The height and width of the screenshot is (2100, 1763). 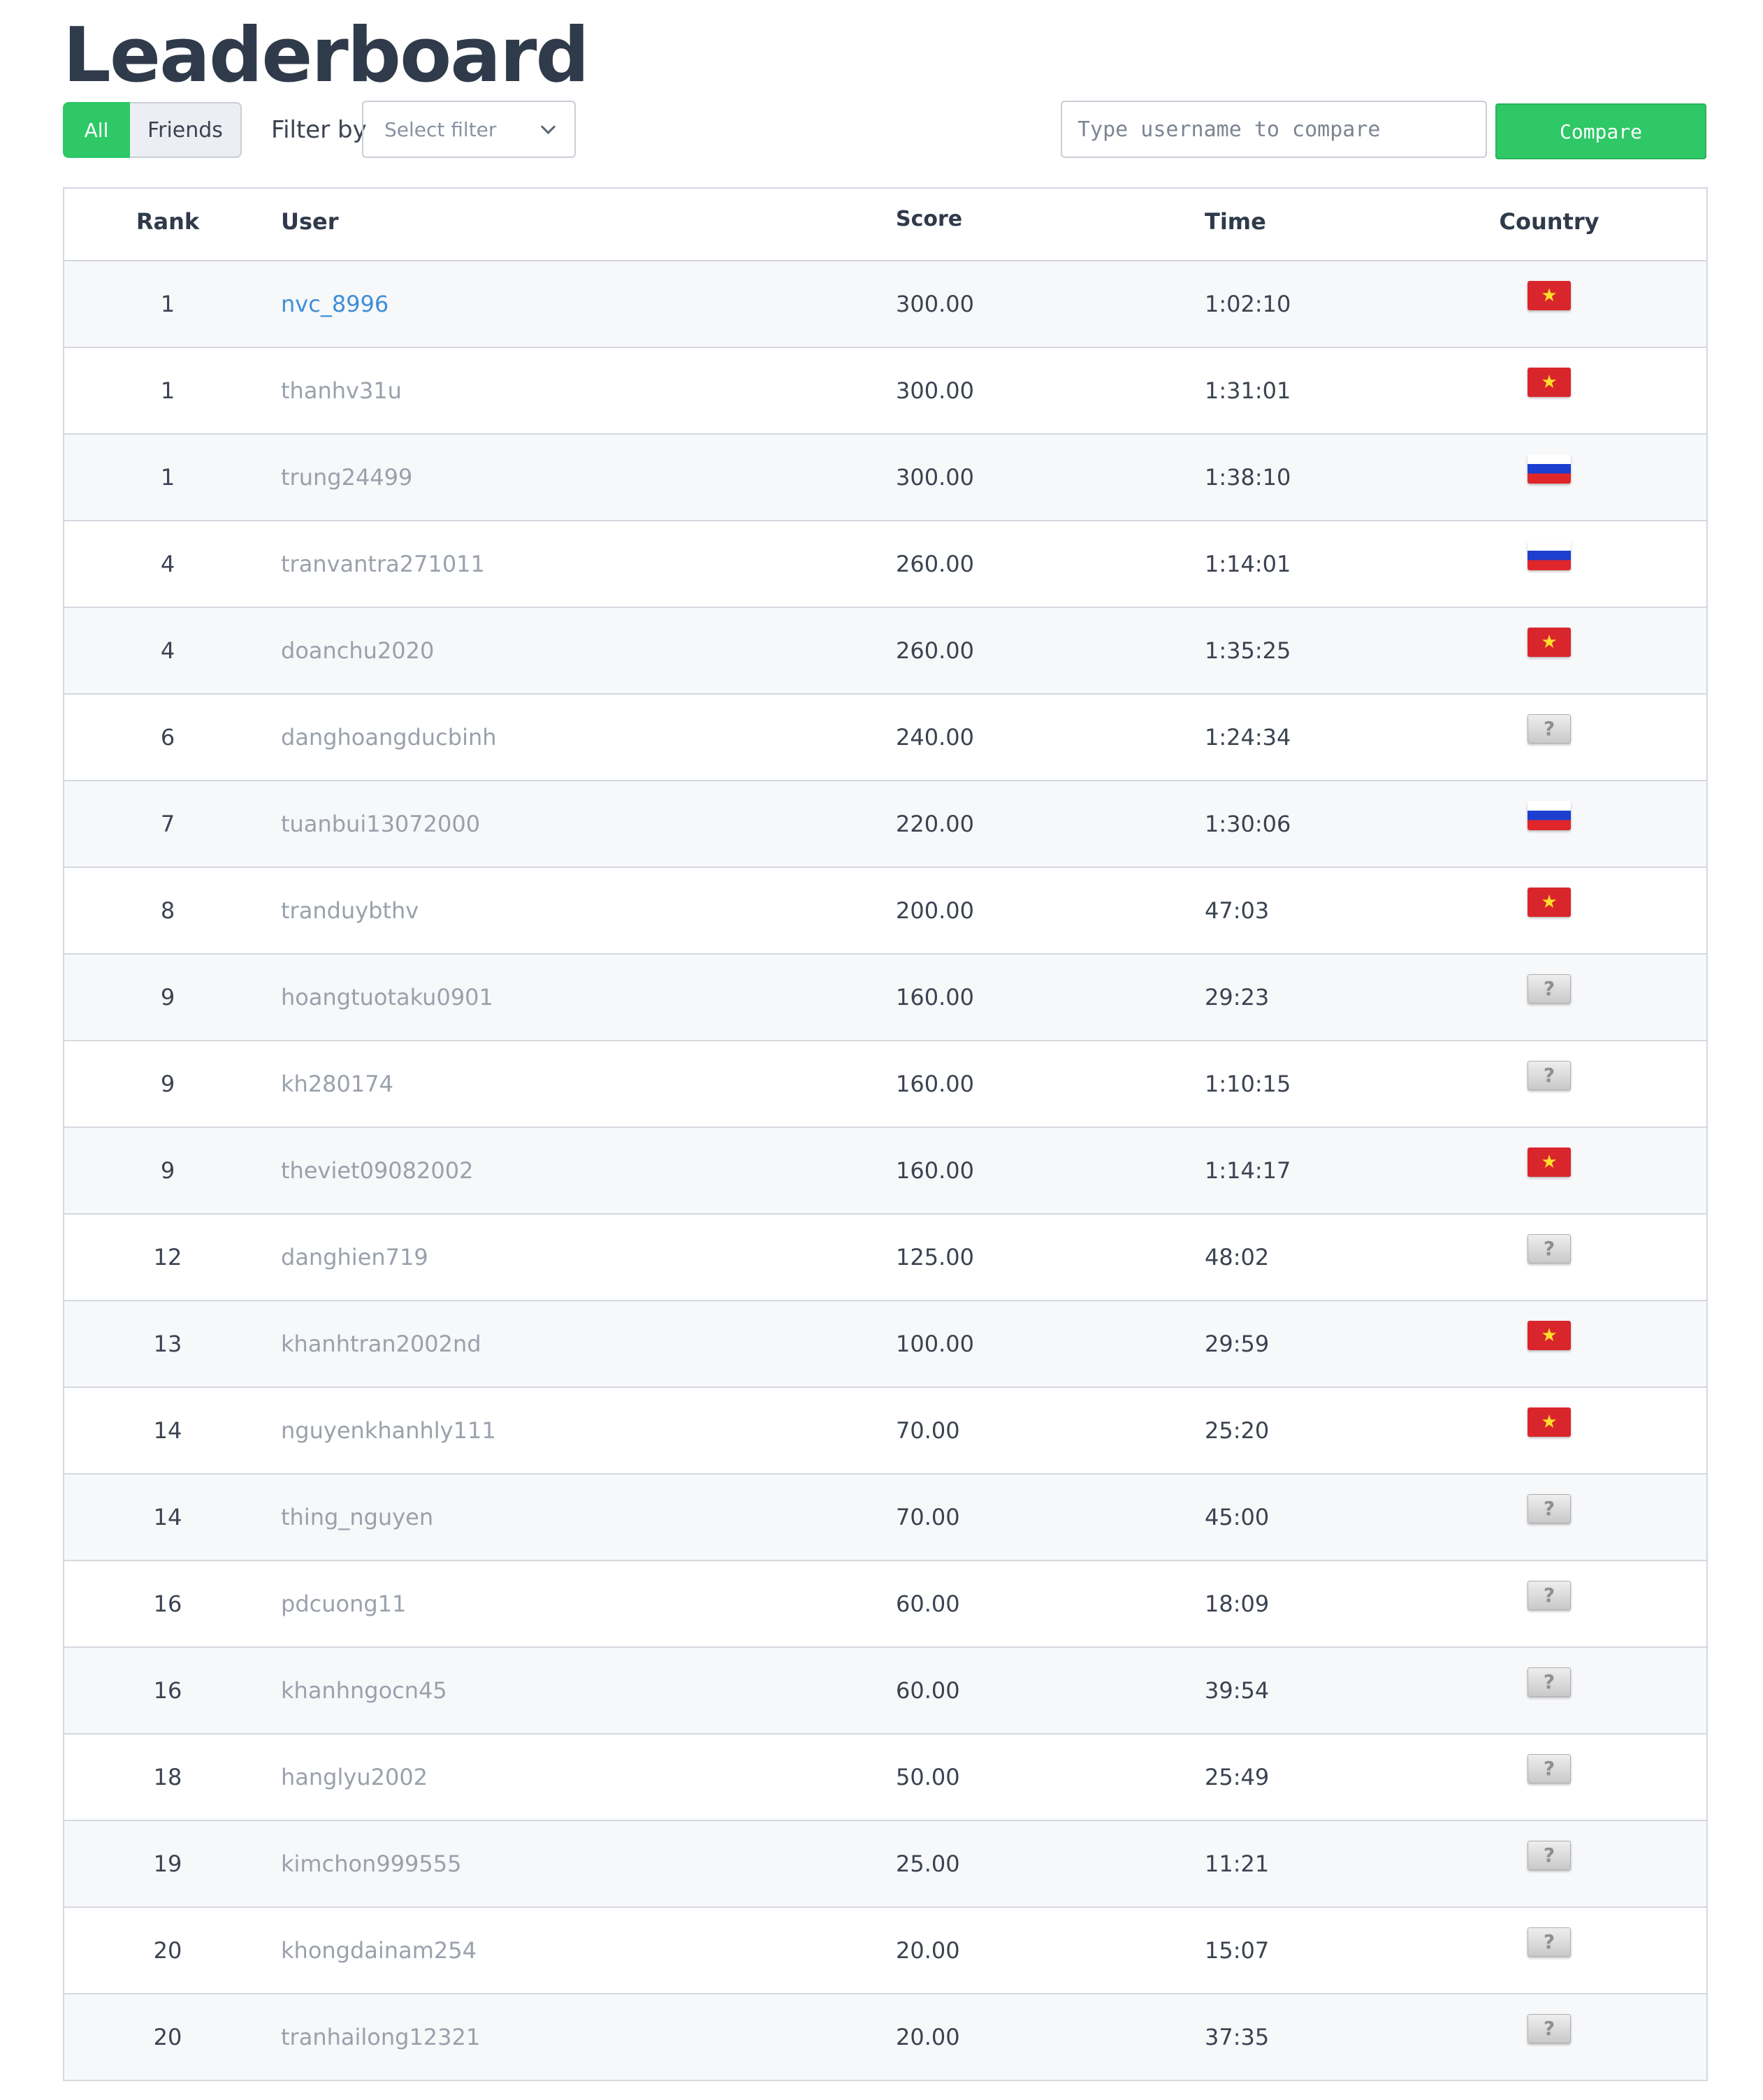 I want to click on username-link: tranhailong12321, so click(x=380, y=2037).